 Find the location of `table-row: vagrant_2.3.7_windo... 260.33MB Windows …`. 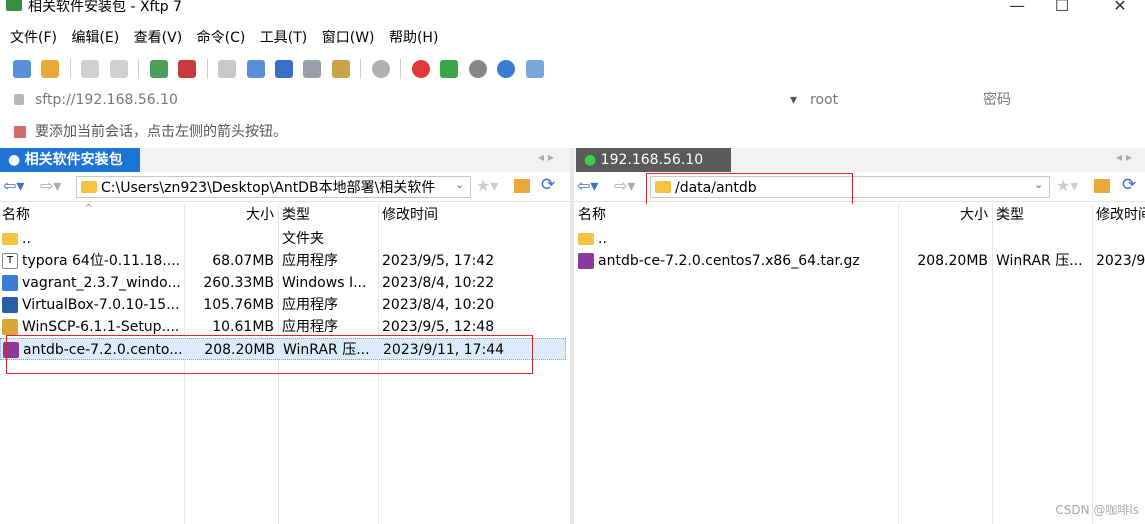

table-row: vagrant_2.3.7_windo... 260.33MB Windows … is located at coordinates (283, 283).